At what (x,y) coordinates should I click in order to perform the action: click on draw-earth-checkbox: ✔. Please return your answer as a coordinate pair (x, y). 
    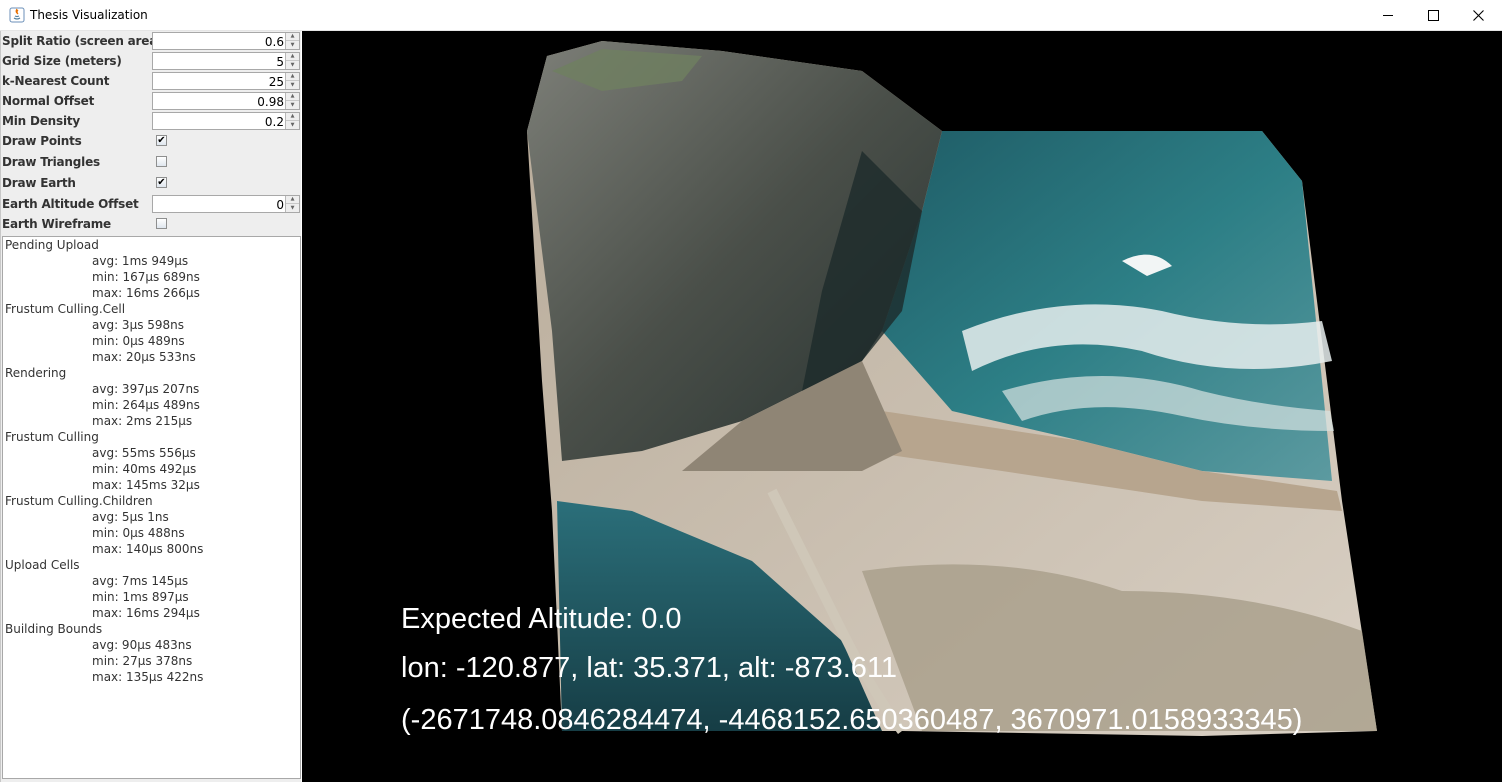
    Looking at the image, I should click on (161, 182).